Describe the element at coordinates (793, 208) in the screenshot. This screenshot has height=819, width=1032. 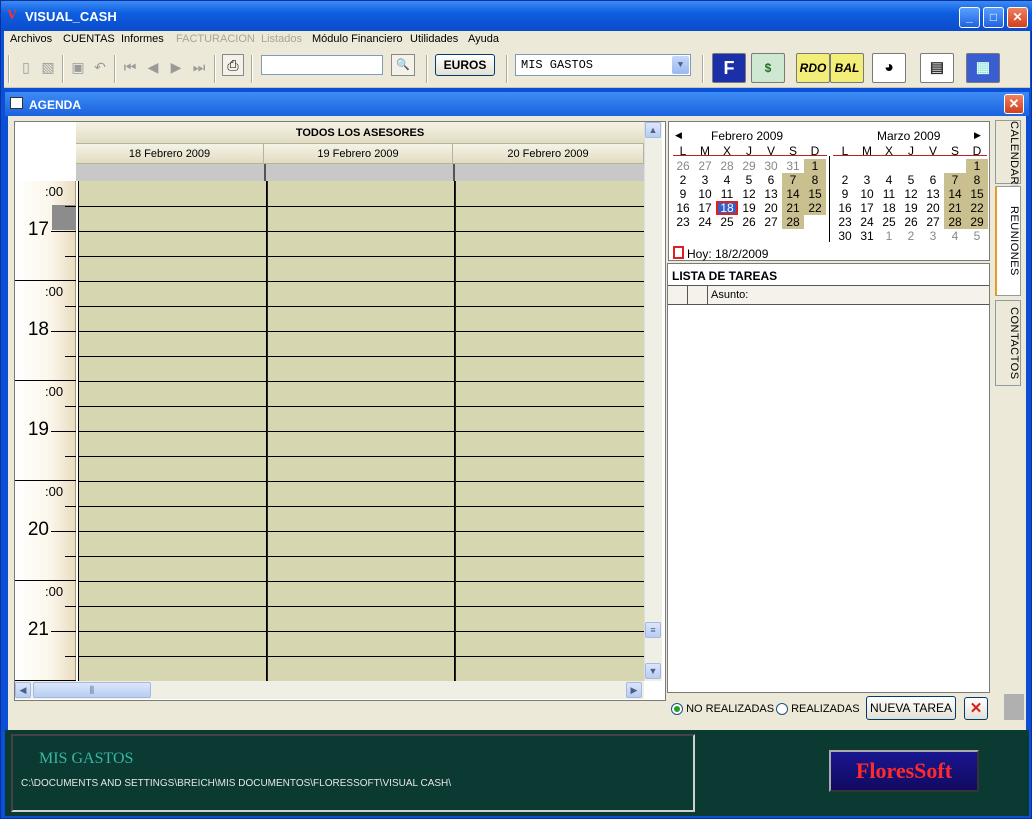
I see `calendar-day: 21` at that location.